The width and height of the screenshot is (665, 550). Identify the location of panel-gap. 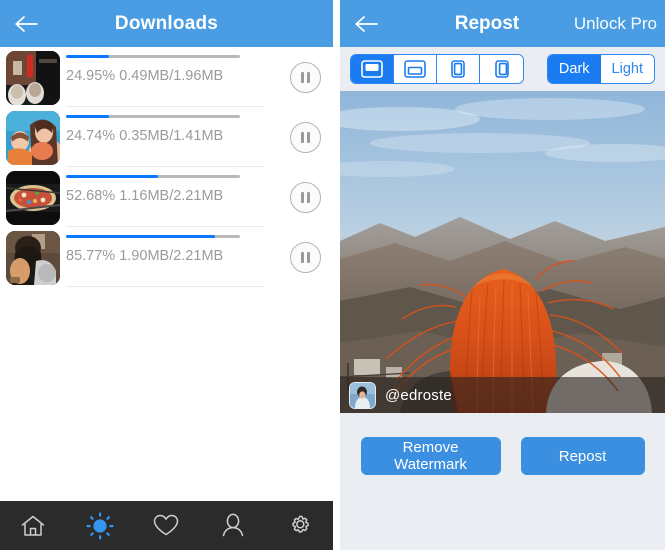
(336, 275).